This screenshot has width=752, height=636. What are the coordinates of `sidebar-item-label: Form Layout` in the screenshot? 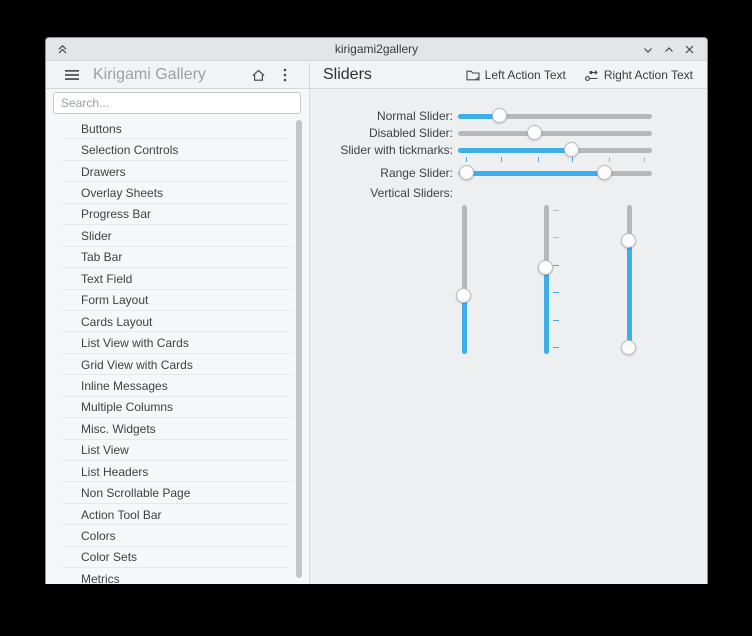 It's located at (115, 300).